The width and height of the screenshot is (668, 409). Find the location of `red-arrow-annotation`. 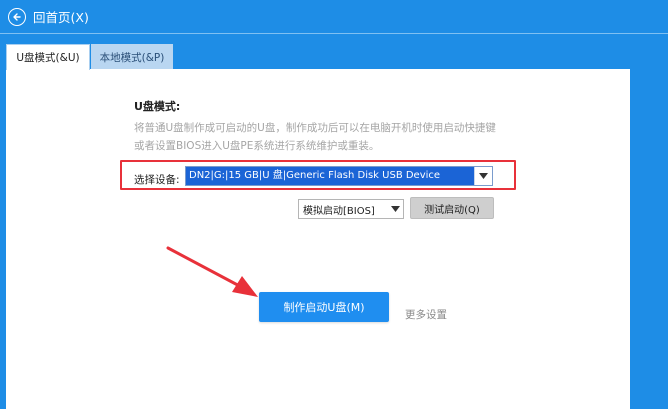

red-arrow-annotation is located at coordinates (212, 271).